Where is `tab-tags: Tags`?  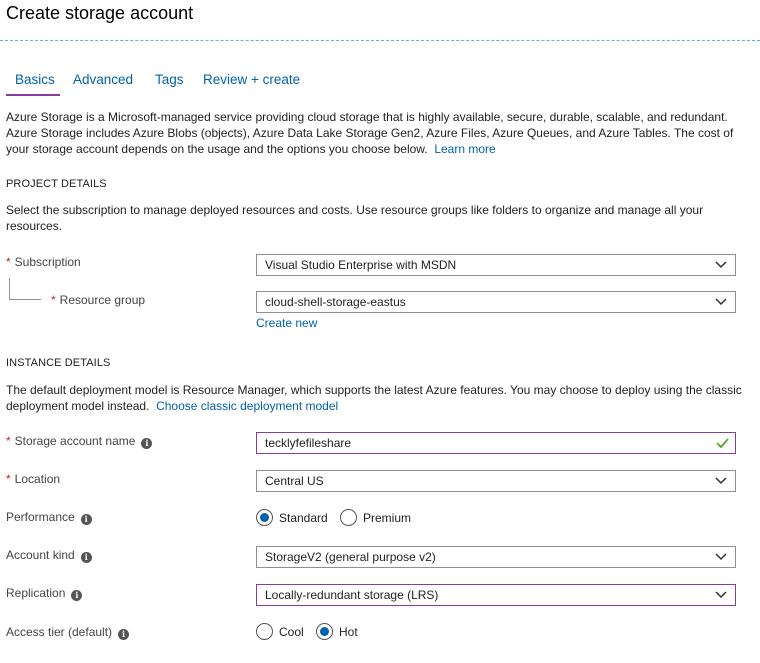 tab-tags: Tags is located at coordinates (169, 79).